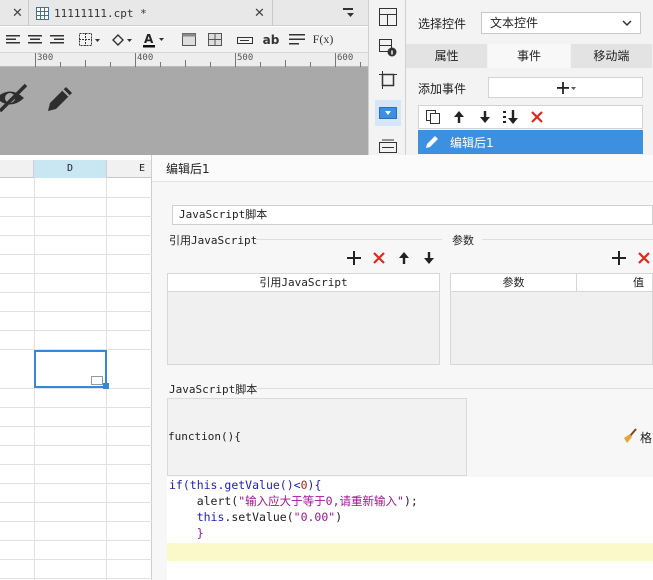  I want to click on add-event-label: 添加事件, so click(442, 89).